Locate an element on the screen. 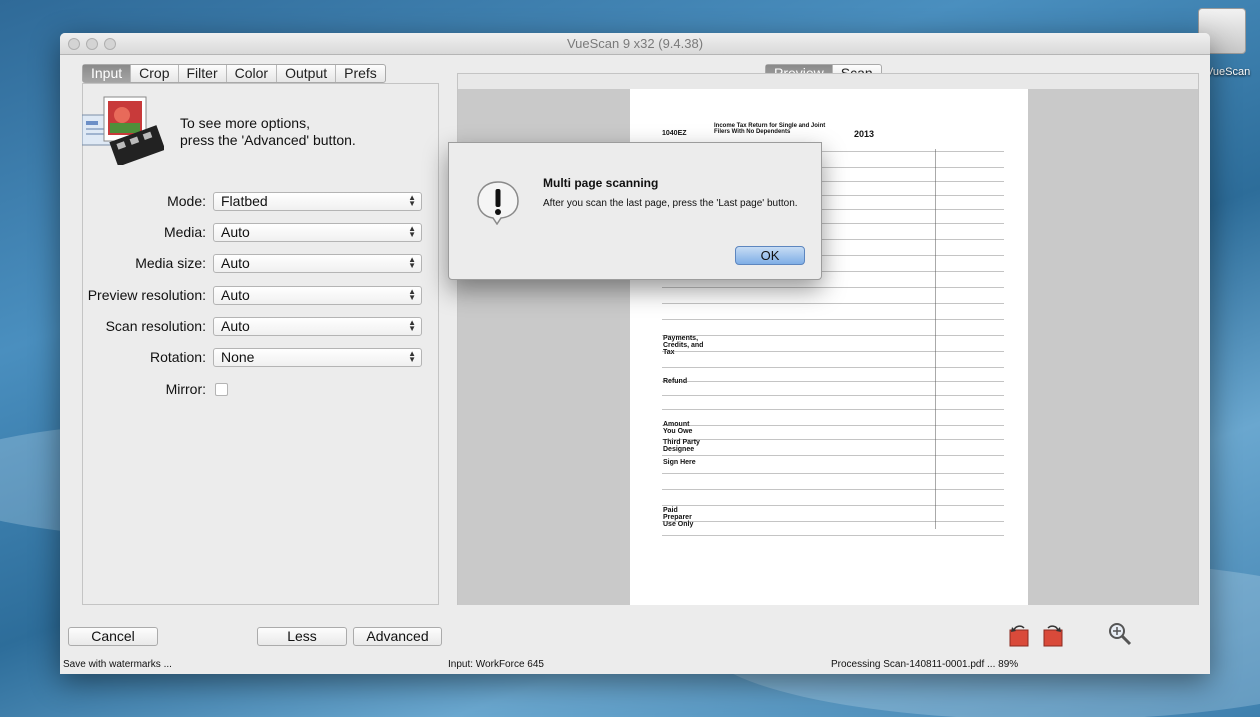 Image resolution: width=1260 pixels, height=717 pixels. document-section-payments: Payments, Credits, and Tax is located at coordinates (683, 345).